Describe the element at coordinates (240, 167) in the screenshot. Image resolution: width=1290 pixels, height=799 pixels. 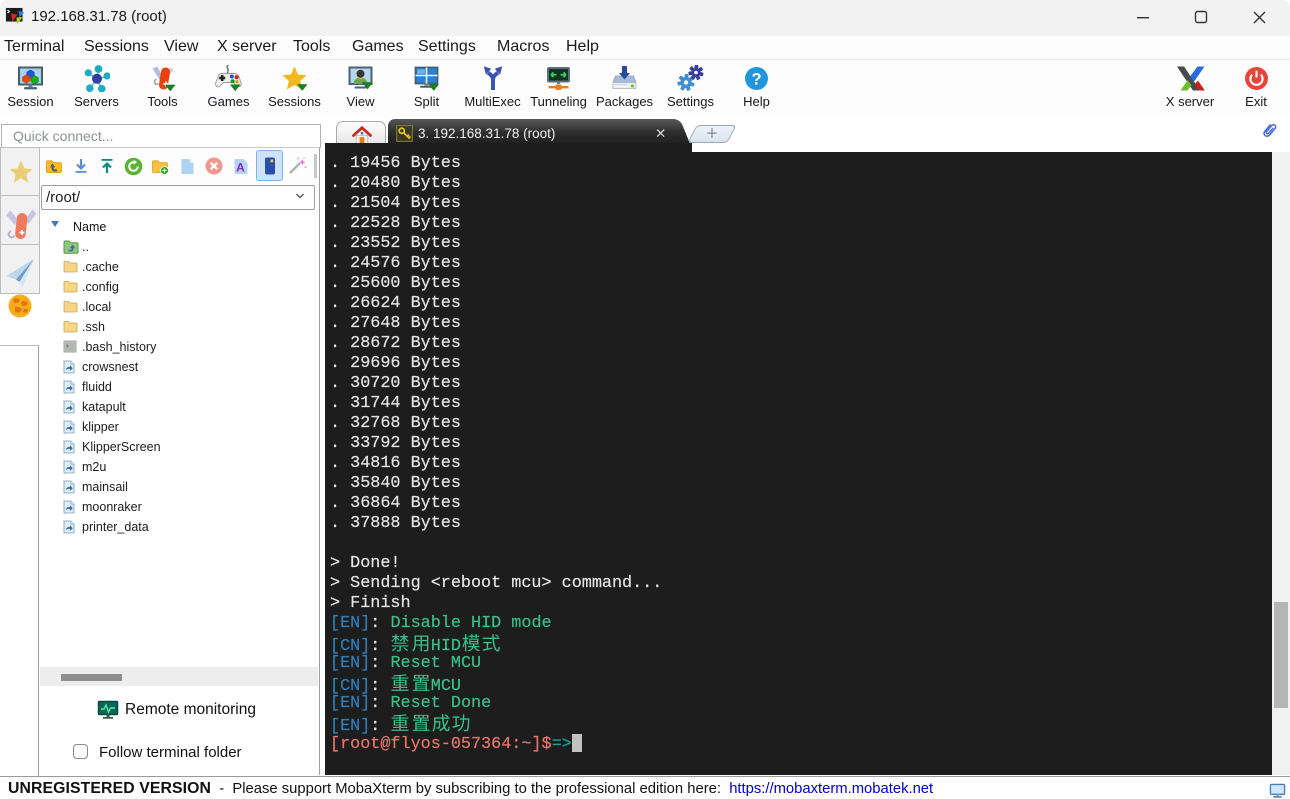
I see `svg-text: A` at that location.